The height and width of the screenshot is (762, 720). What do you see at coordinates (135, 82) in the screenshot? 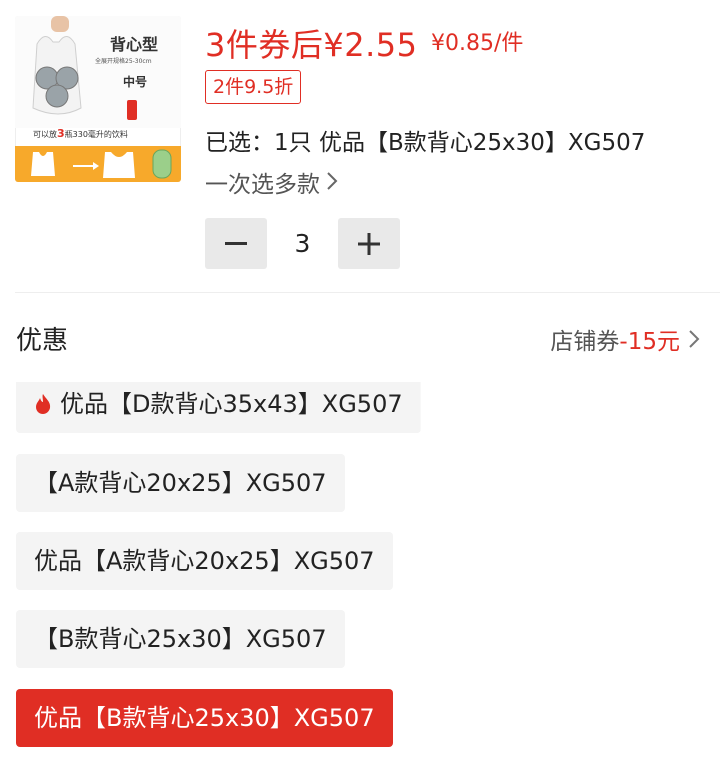
I see `product-image-size: 中号` at bounding box center [135, 82].